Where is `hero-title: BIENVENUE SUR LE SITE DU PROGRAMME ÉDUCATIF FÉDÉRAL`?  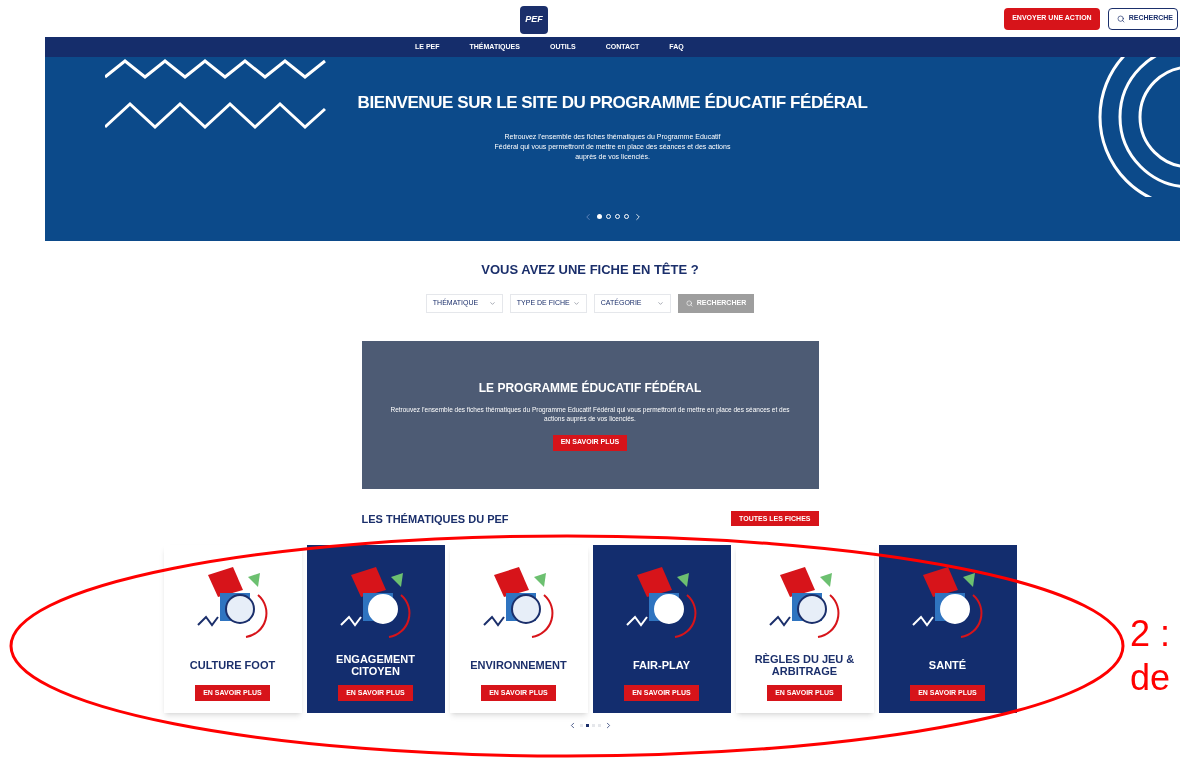 hero-title: BIENVENUE SUR LE SITE DU PROGRAMME ÉDUCATIF FÉDÉRAL is located at coordinates (612, 103).